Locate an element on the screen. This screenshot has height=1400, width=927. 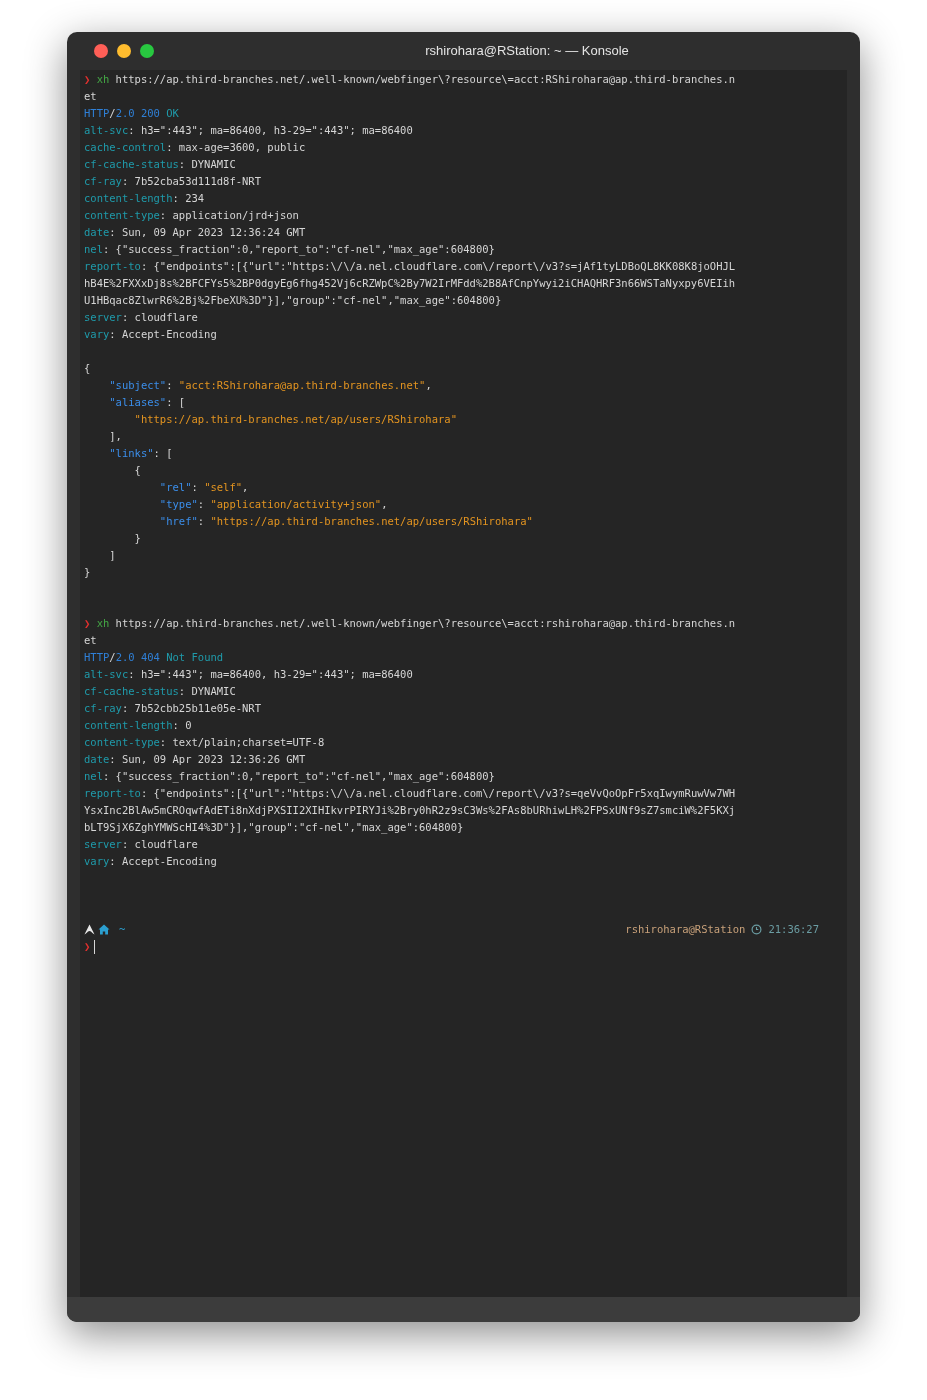
terminal-line: hB4E%2FXXxDj8s%2BFCFYs5%2BP0dgyEg6fhg452Vj6cRZWpC%2By7W2IrMFdd%2B8AfCnpYwyi2iCHAQHRF3n66WSTaNyxpy6VEIih is located at coordinates (410, 283).